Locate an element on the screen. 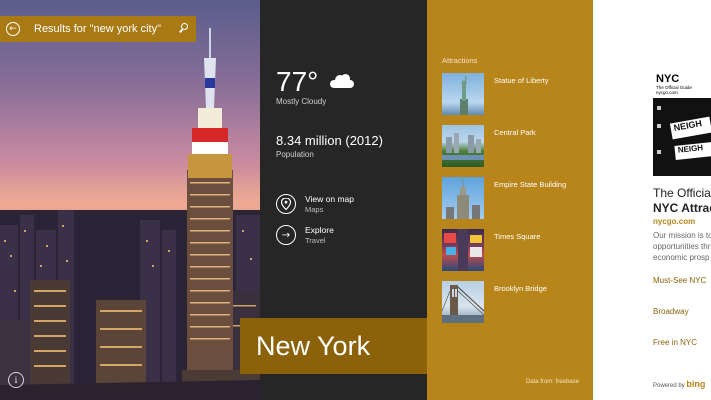 The image size is (711, 400). web-result-title-line2: NYC Attracti is located at coordinates (682, 208).